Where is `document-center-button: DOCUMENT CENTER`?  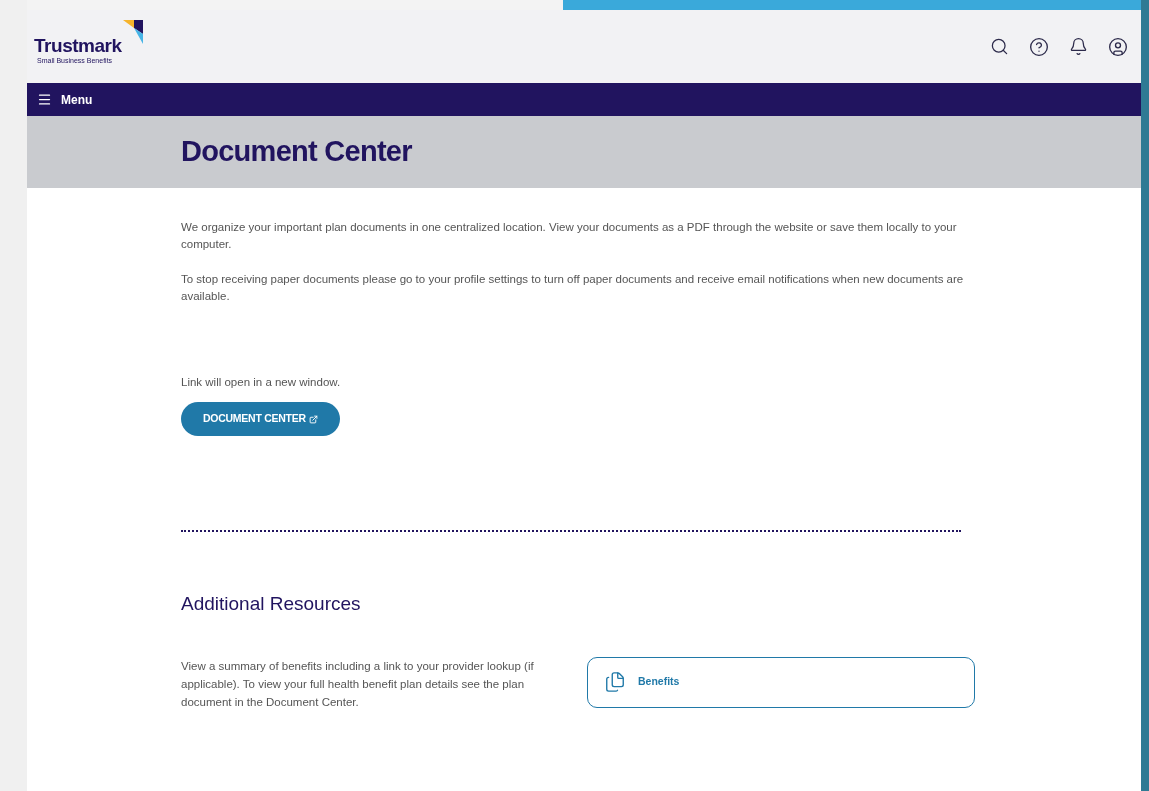
document-center-button: DOCUMENT CENTER is located at coordinates (260, 419).